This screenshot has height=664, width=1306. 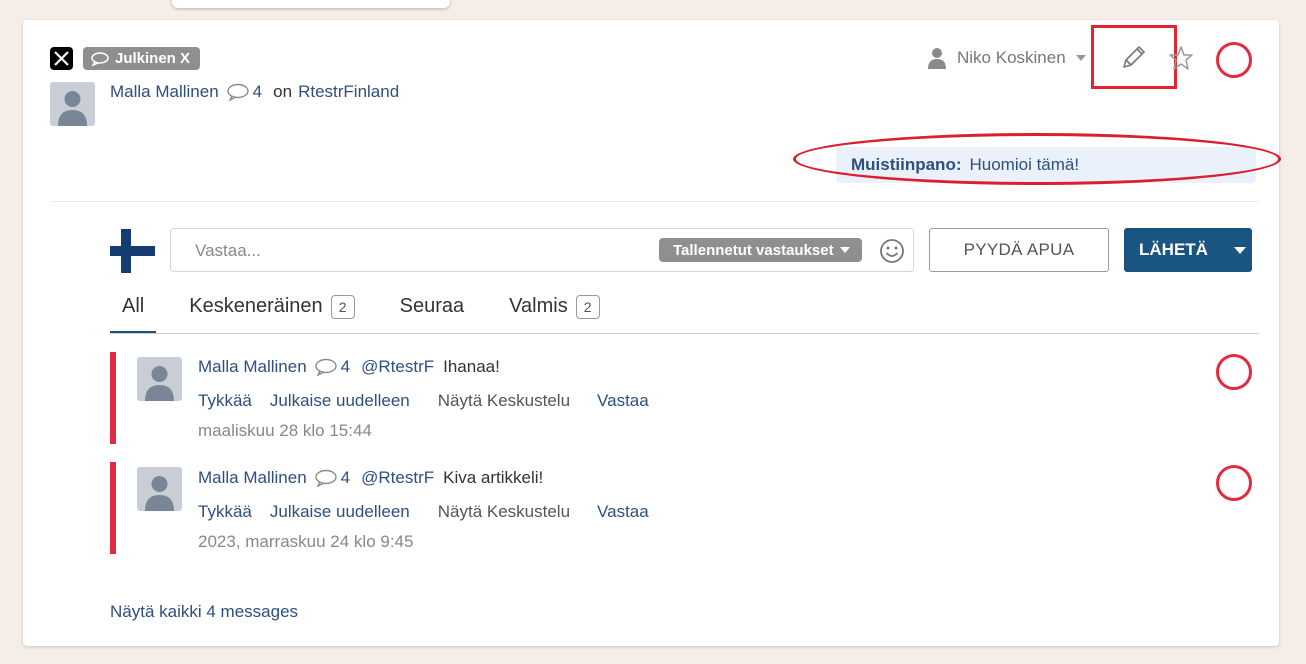 I want to click on channel-badge-label: Julkinen X, so click(x=153, y=58).